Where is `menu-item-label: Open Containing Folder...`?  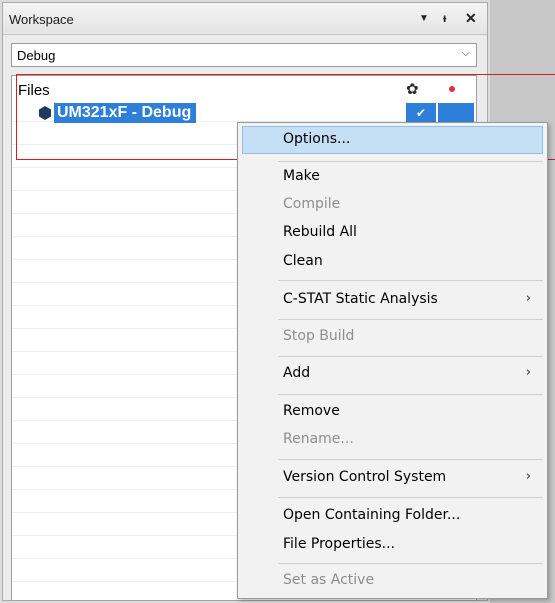
menu-item-label: Open Containing Folder... is located at coordinates (372, 515).